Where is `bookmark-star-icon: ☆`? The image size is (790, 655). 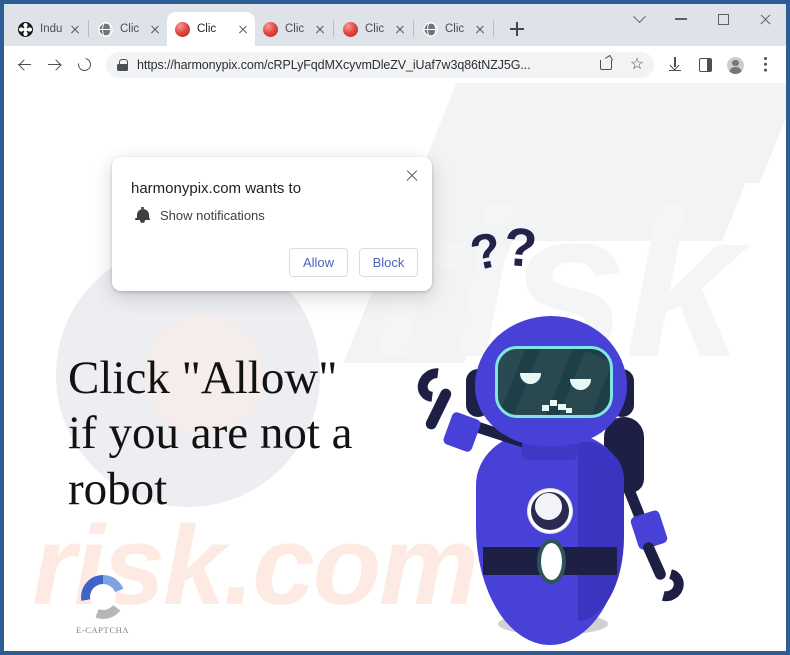
bookmark-star-icon: ☆ is located at coordinates (637, 65).